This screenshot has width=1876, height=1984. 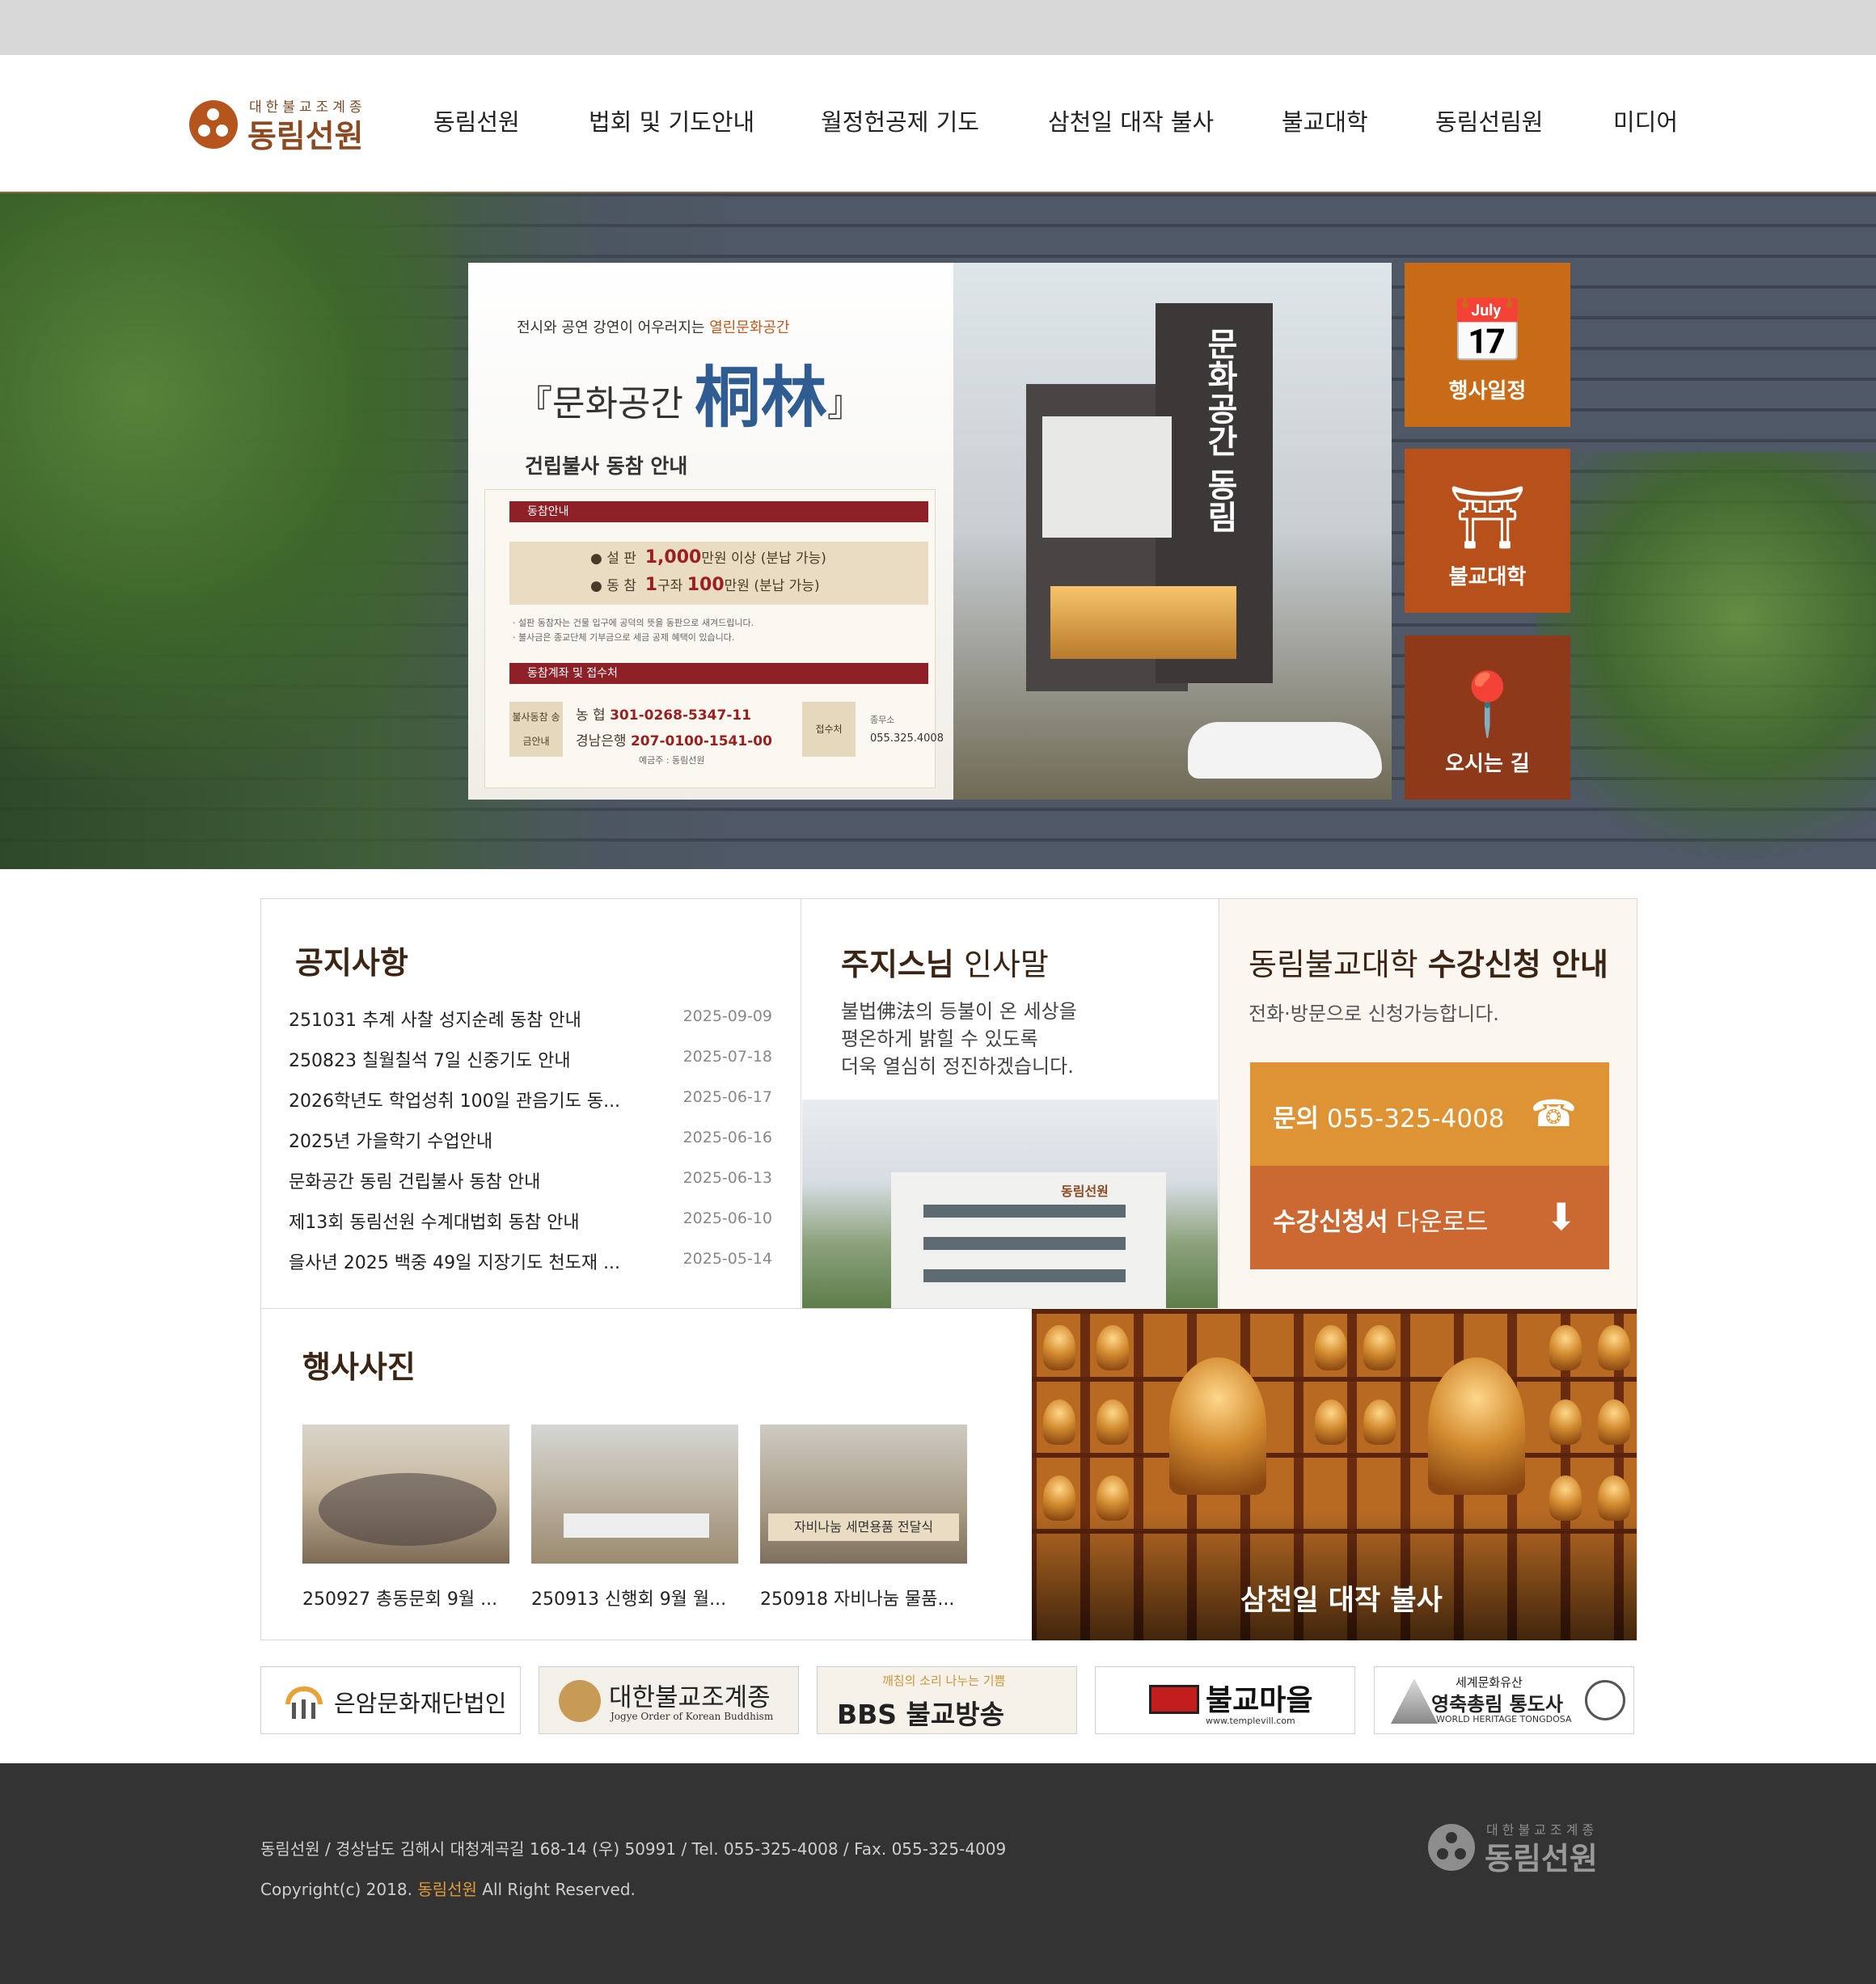 I want to click on site-logo: 대한불교조계종 동림선원, so click(x=290, y=125).